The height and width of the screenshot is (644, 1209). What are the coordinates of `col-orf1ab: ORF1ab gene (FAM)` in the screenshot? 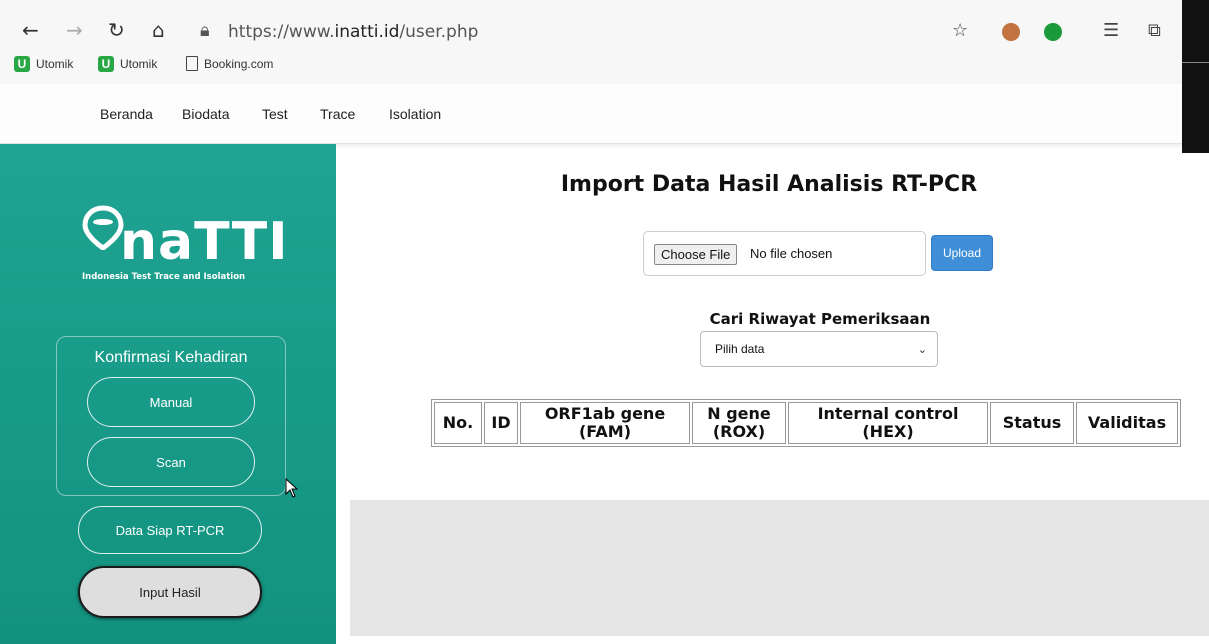 It's located at (605, 423).